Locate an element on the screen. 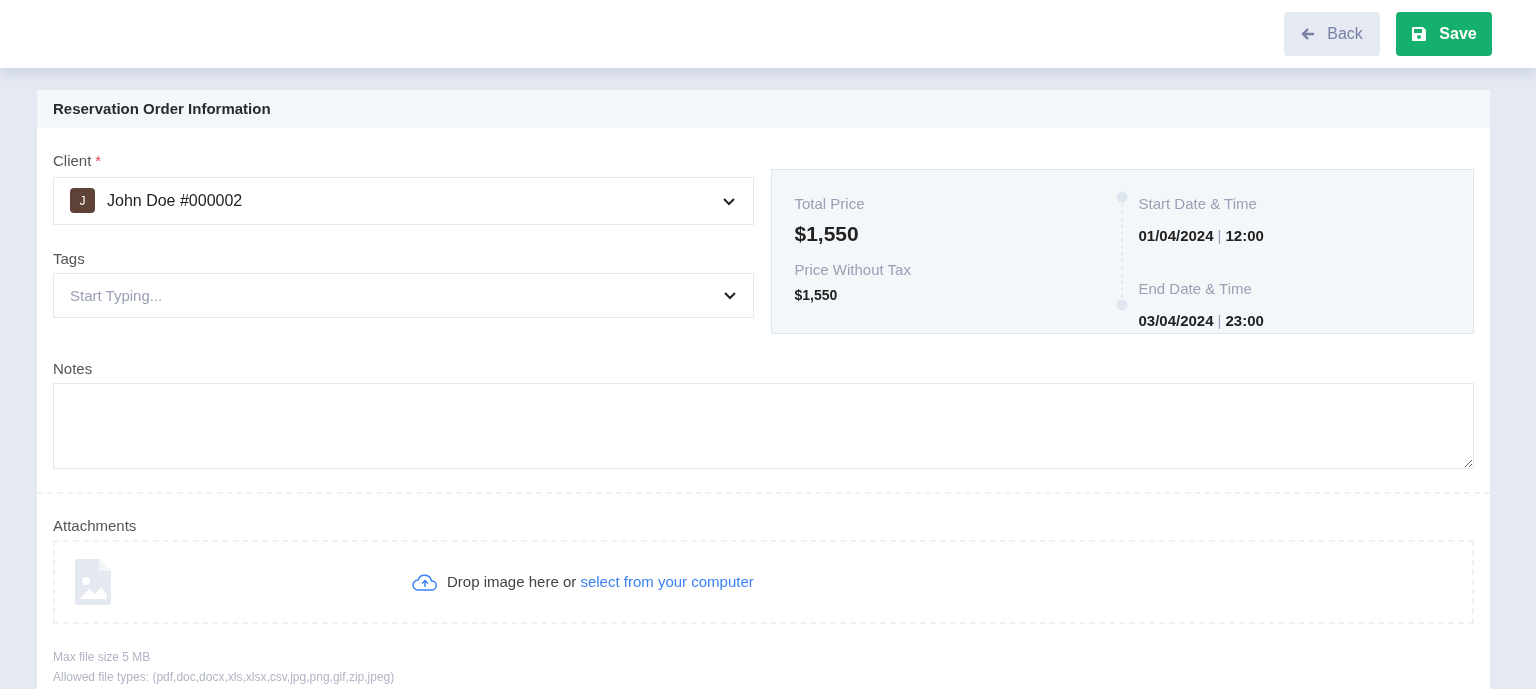 The width and height of the screenshot is (1536, 689). save-button: Save is located at coordinates (1444, 34).